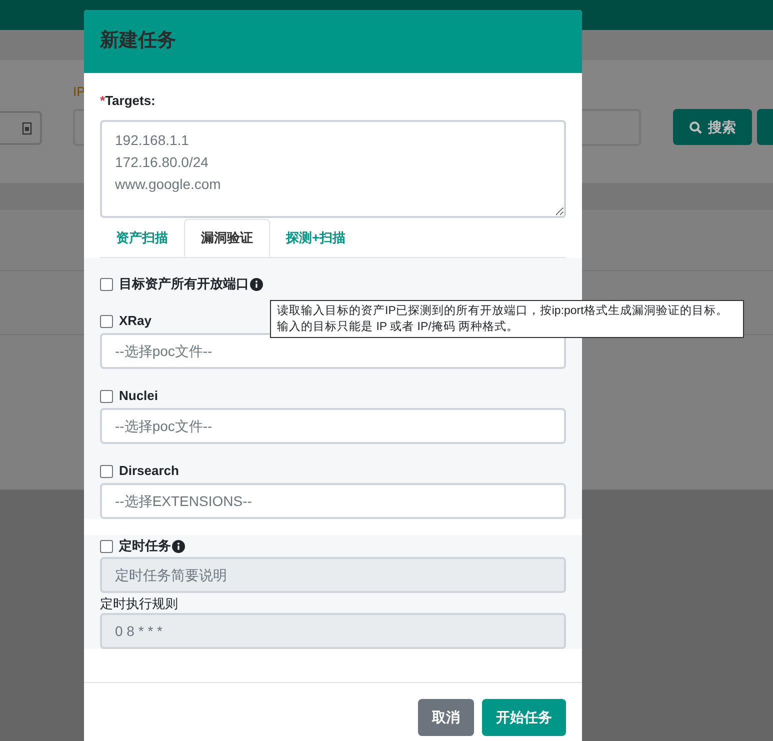 The width and height of the screenshot is (773, 741). Describe the element at coordinates (130, 101) in the screenshot. I see `targets-label: Targets:` at that location.